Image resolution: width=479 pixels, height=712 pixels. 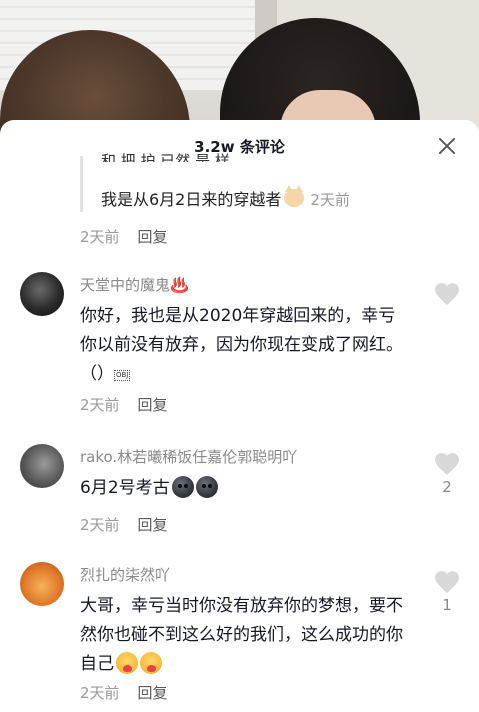 What do you see at coordinates (165, 157) in the screenshot?
I see `reply-cut-text: 和 把 护 已然 是 样` at bounding box center [165, 157].